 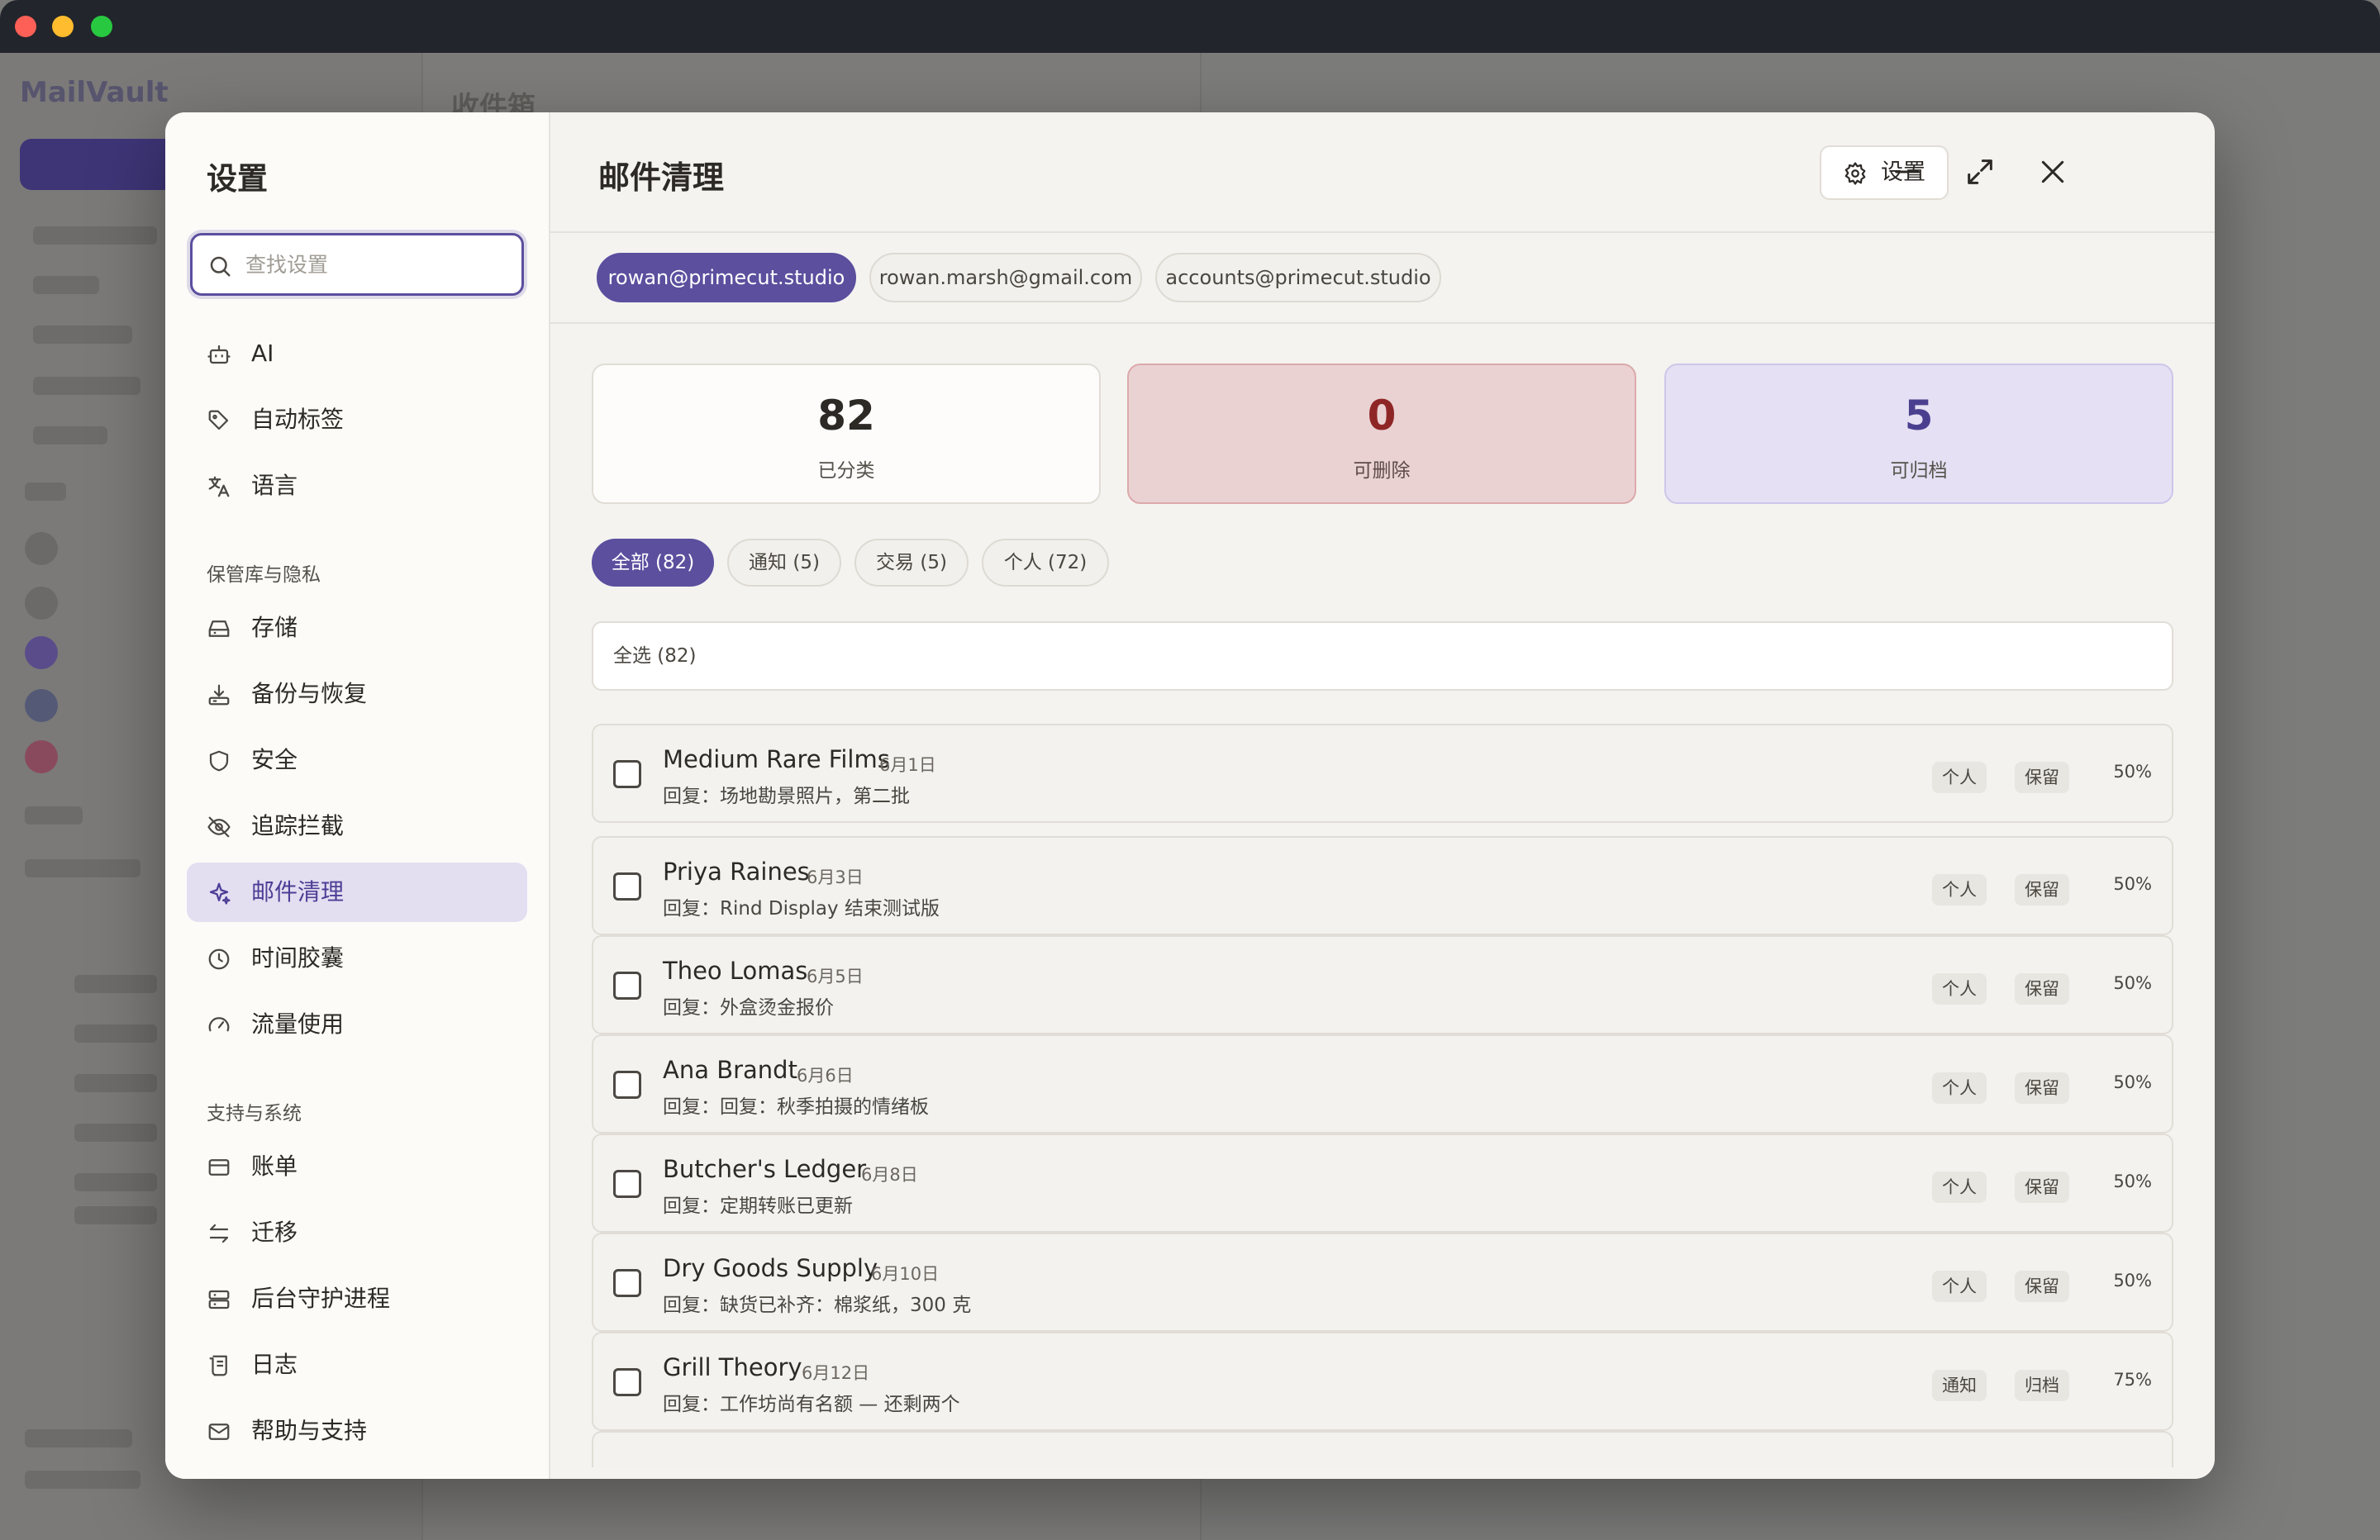 What do you see at coordinates (770, 1268) in the screenshot?
I see `email-sender: Dry Goods Supply` at bounding box center [770, 1268].